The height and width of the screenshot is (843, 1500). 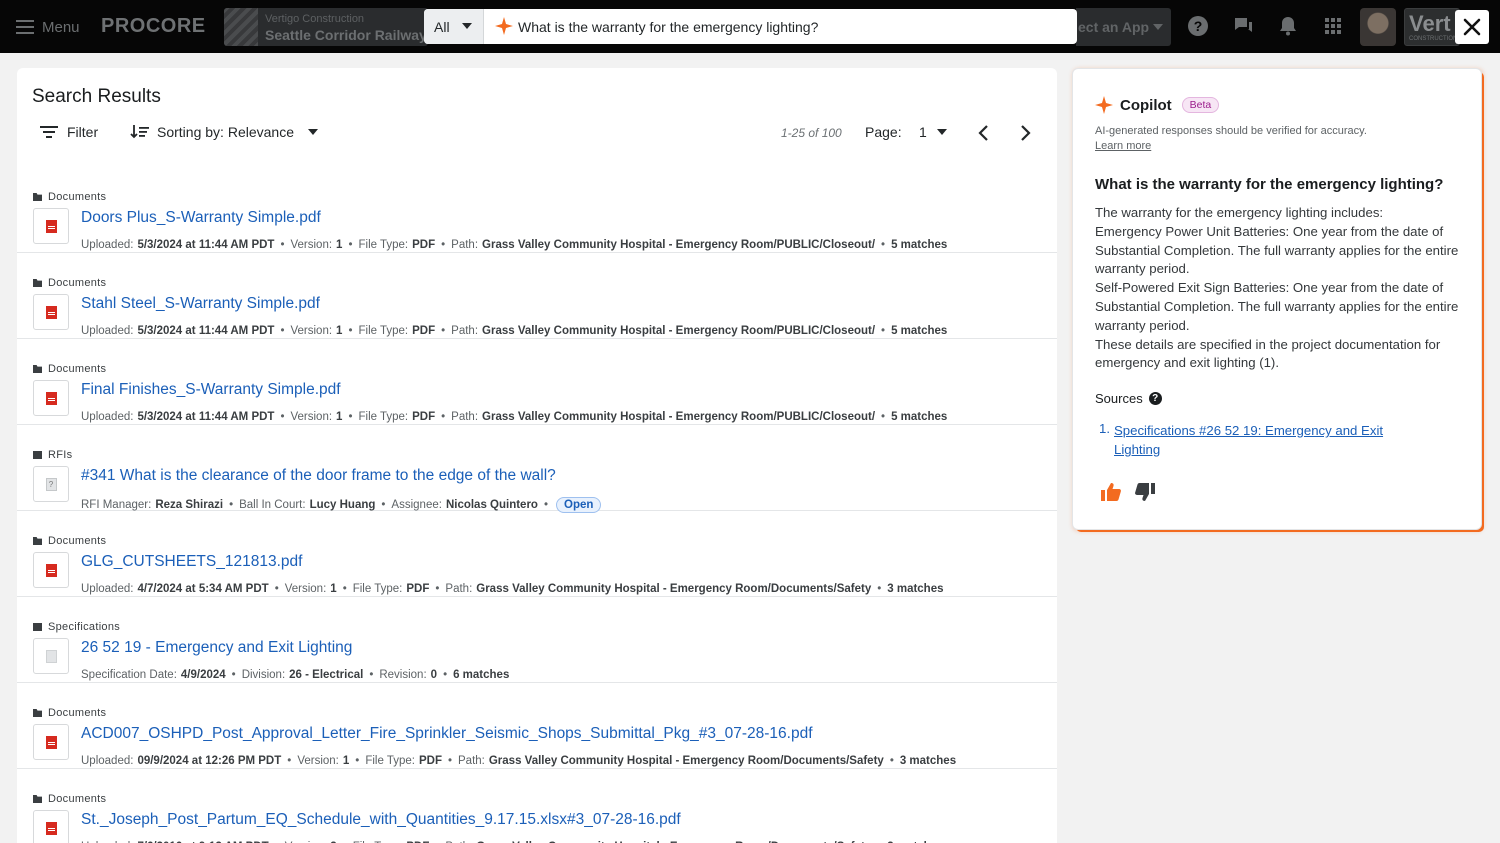 What do you see at coordinates (201, 218) in the screenshot?
I see `result-title-link: Doors Plus_S-Warranty Simple.pdf` at bounding box center [201, 218].